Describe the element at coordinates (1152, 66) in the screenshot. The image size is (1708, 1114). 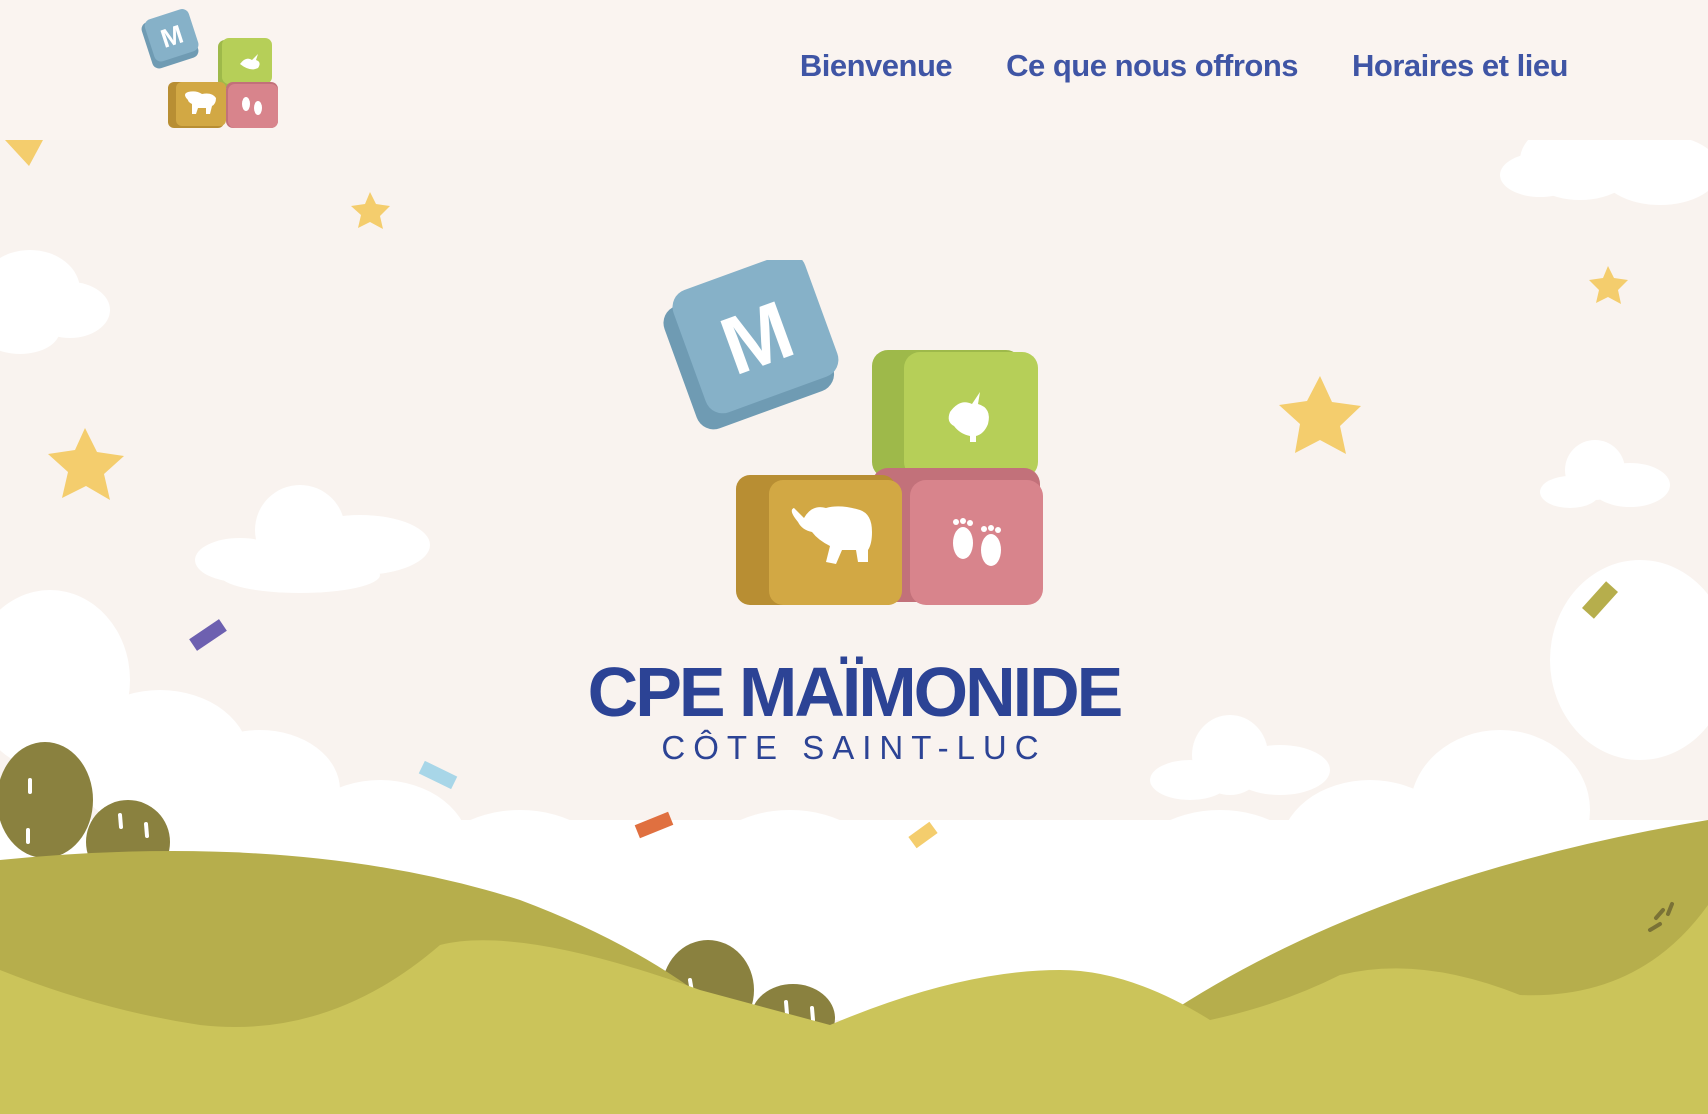
I see `nav-link-ce-que-nous-offrons: Ce que nous offrons` at that location.